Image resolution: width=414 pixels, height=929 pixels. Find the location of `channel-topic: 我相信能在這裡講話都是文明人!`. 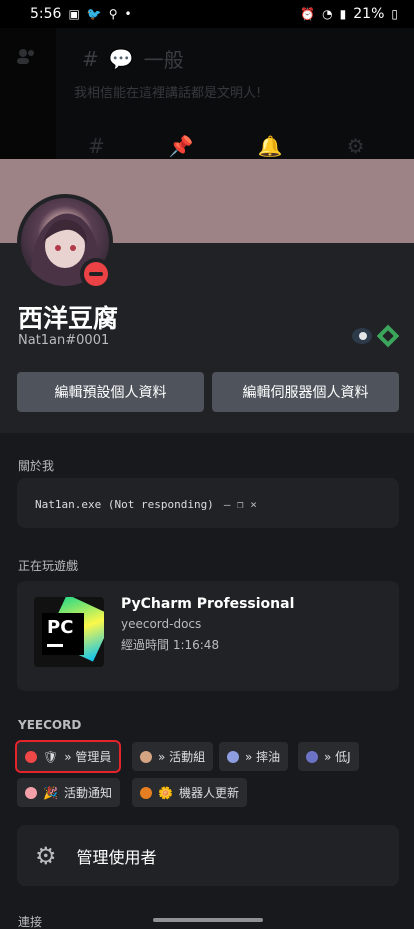

channel-topic: 我相信能在這裡講話都是文明人! is located at coordinates (168, 93).